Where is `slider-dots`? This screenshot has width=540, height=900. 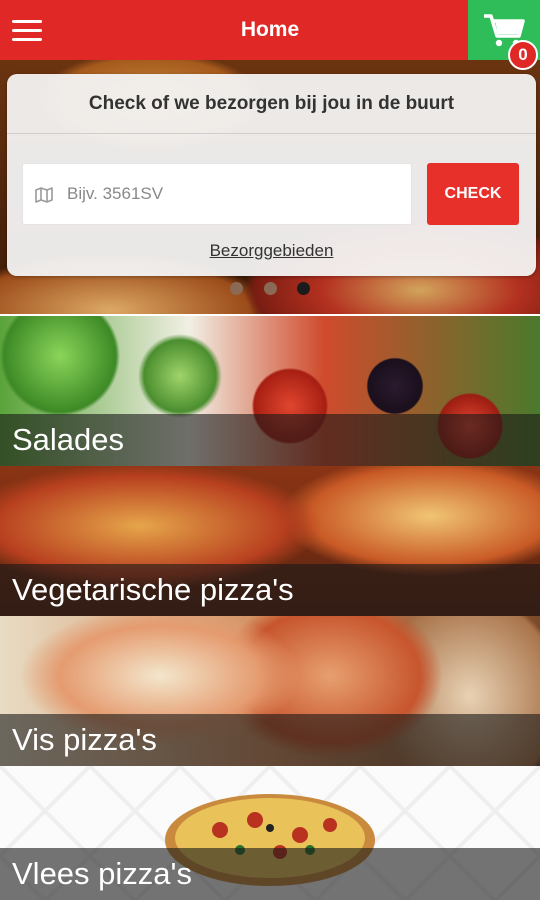 slider-dots is located at coordinates (270, 291).